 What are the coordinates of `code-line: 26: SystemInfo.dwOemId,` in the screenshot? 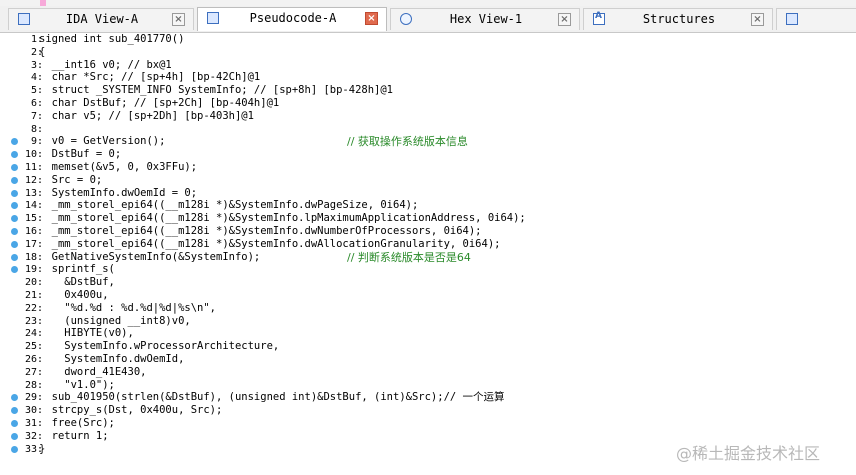 It's located at (428, 359).